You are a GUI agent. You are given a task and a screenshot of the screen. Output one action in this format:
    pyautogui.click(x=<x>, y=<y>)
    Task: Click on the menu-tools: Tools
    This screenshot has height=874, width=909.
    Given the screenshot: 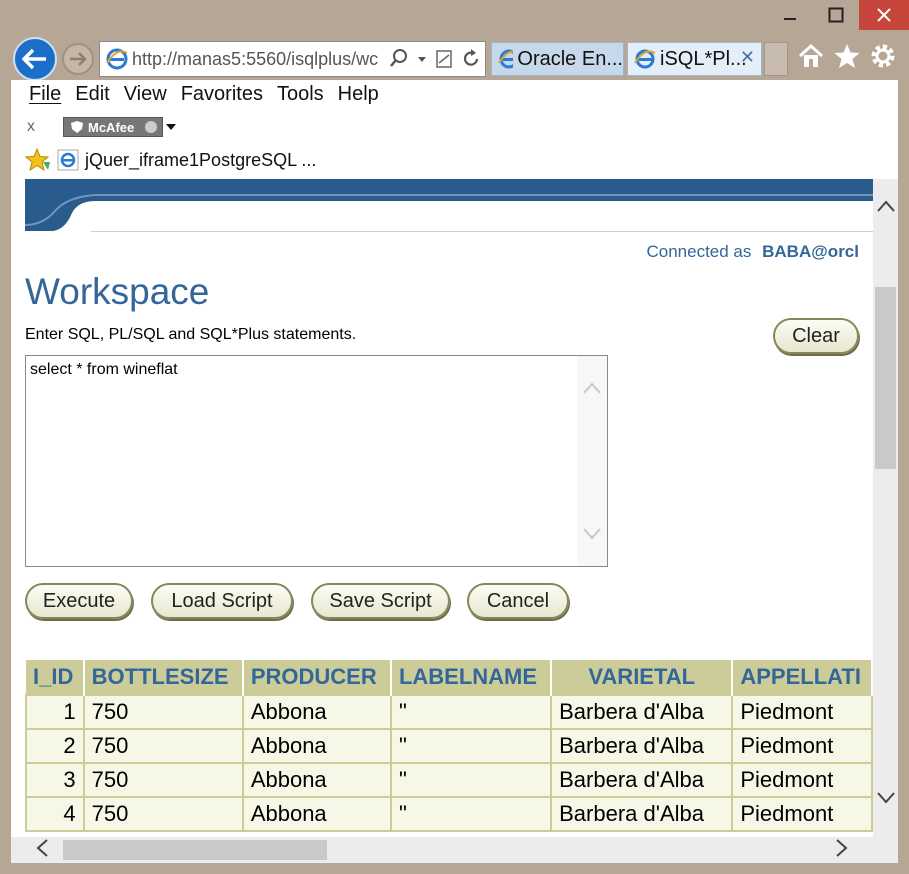 What is the action you would take?
    pyautogui.click(x=300, y=94)
    